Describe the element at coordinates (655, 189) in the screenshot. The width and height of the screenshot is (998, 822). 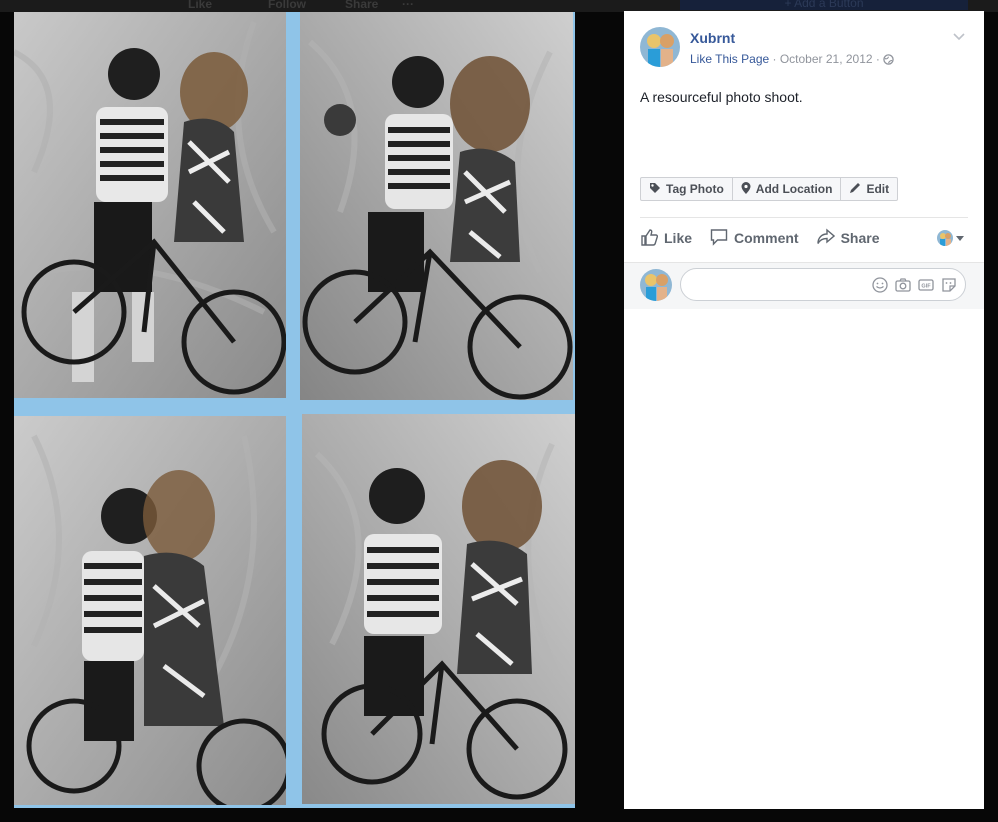
I see `tag-icon` at that location.